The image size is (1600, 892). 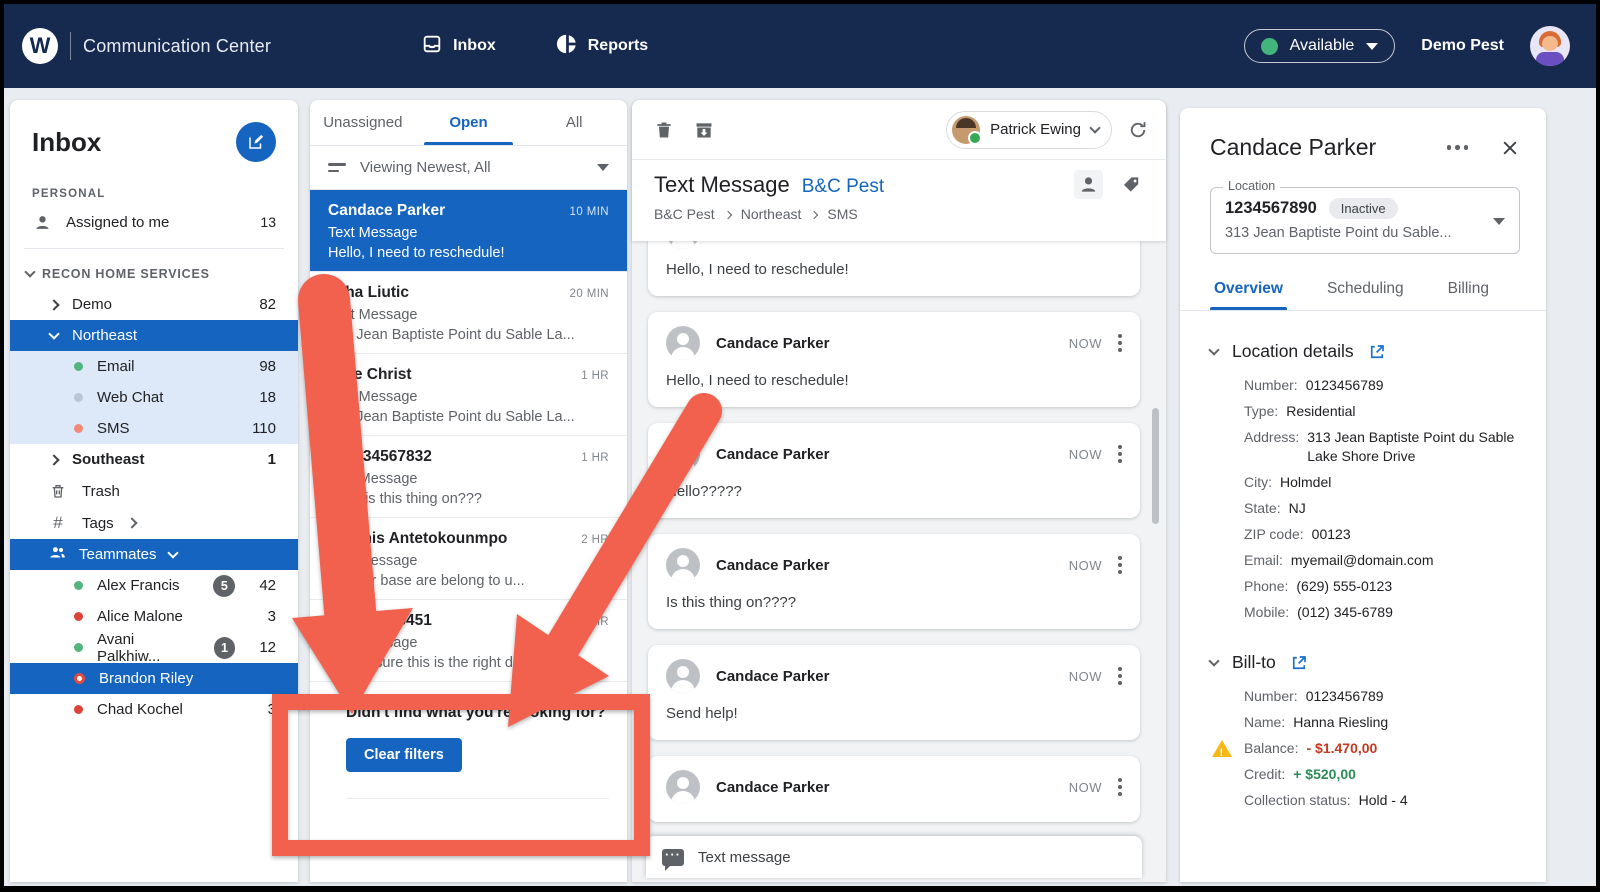 What do you see at coordinates (58, 522) in the screenshot?
I see `hash-icon: #` at bounding box center [58, 522].